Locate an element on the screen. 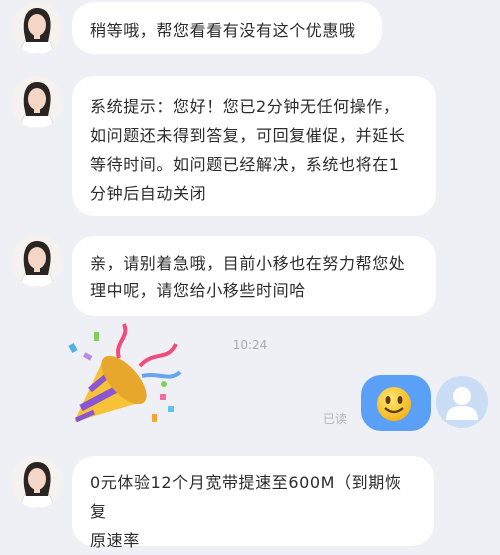  user-avatar is located at coordinates (462, 402).